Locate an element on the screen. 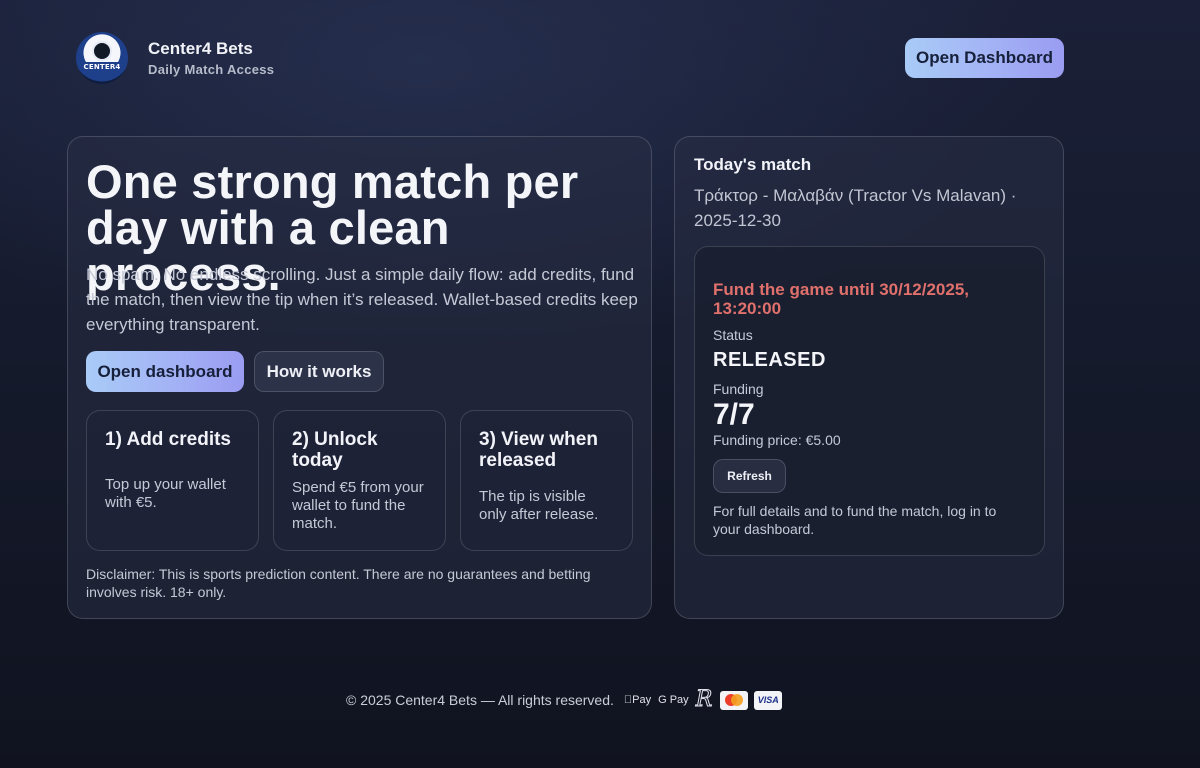 This screenshot has width=1200, height=768. refresh-button: Refresh is located at coordinates (749, 476).